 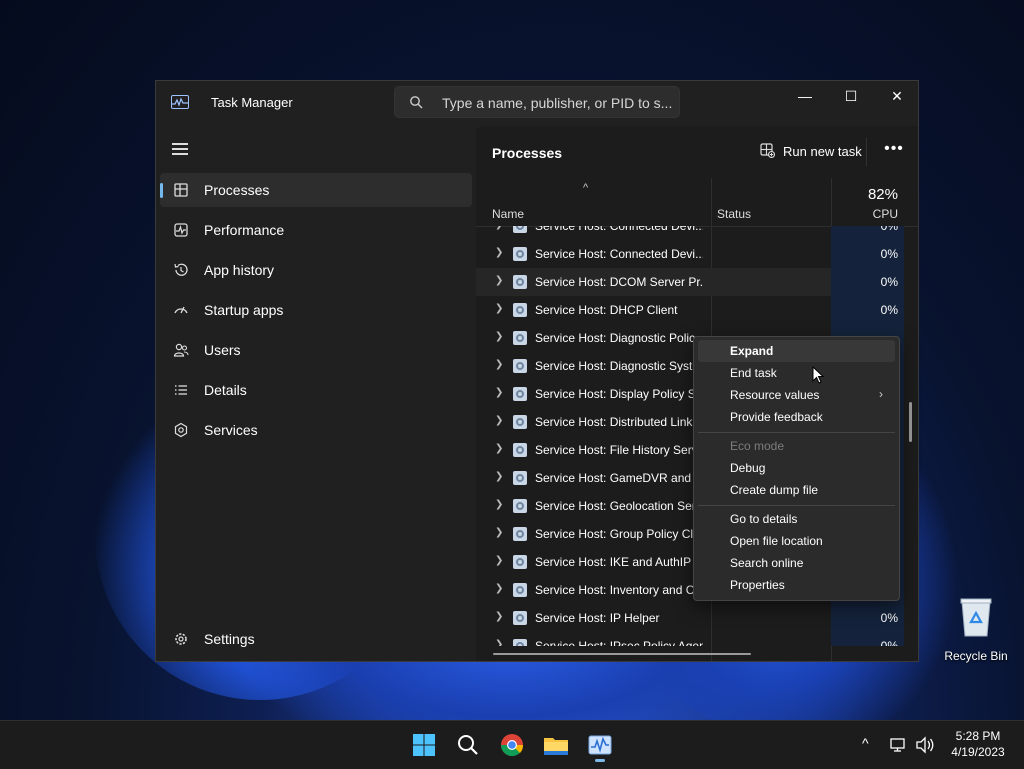 What do you see at coordinates (618, 506) in the screenshot?
I see `process-name: Service Host: Geolocation Serv` at bounding box center [618, 506].